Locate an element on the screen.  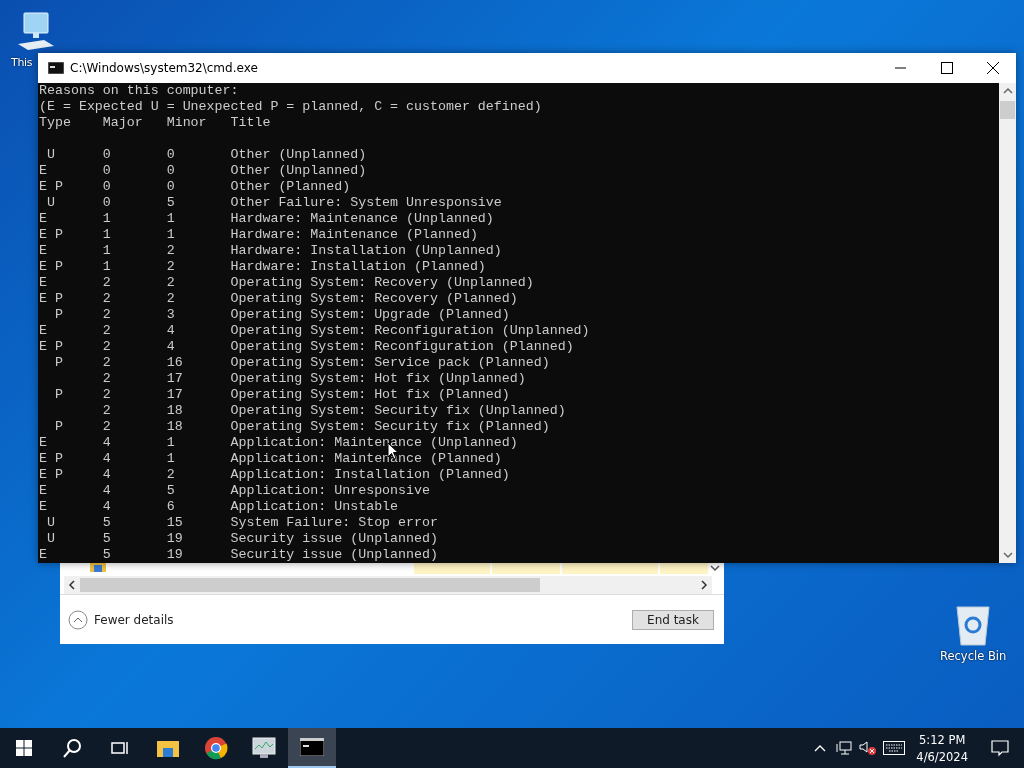
muted-speaker-icon is located at coordinates (868, 748).